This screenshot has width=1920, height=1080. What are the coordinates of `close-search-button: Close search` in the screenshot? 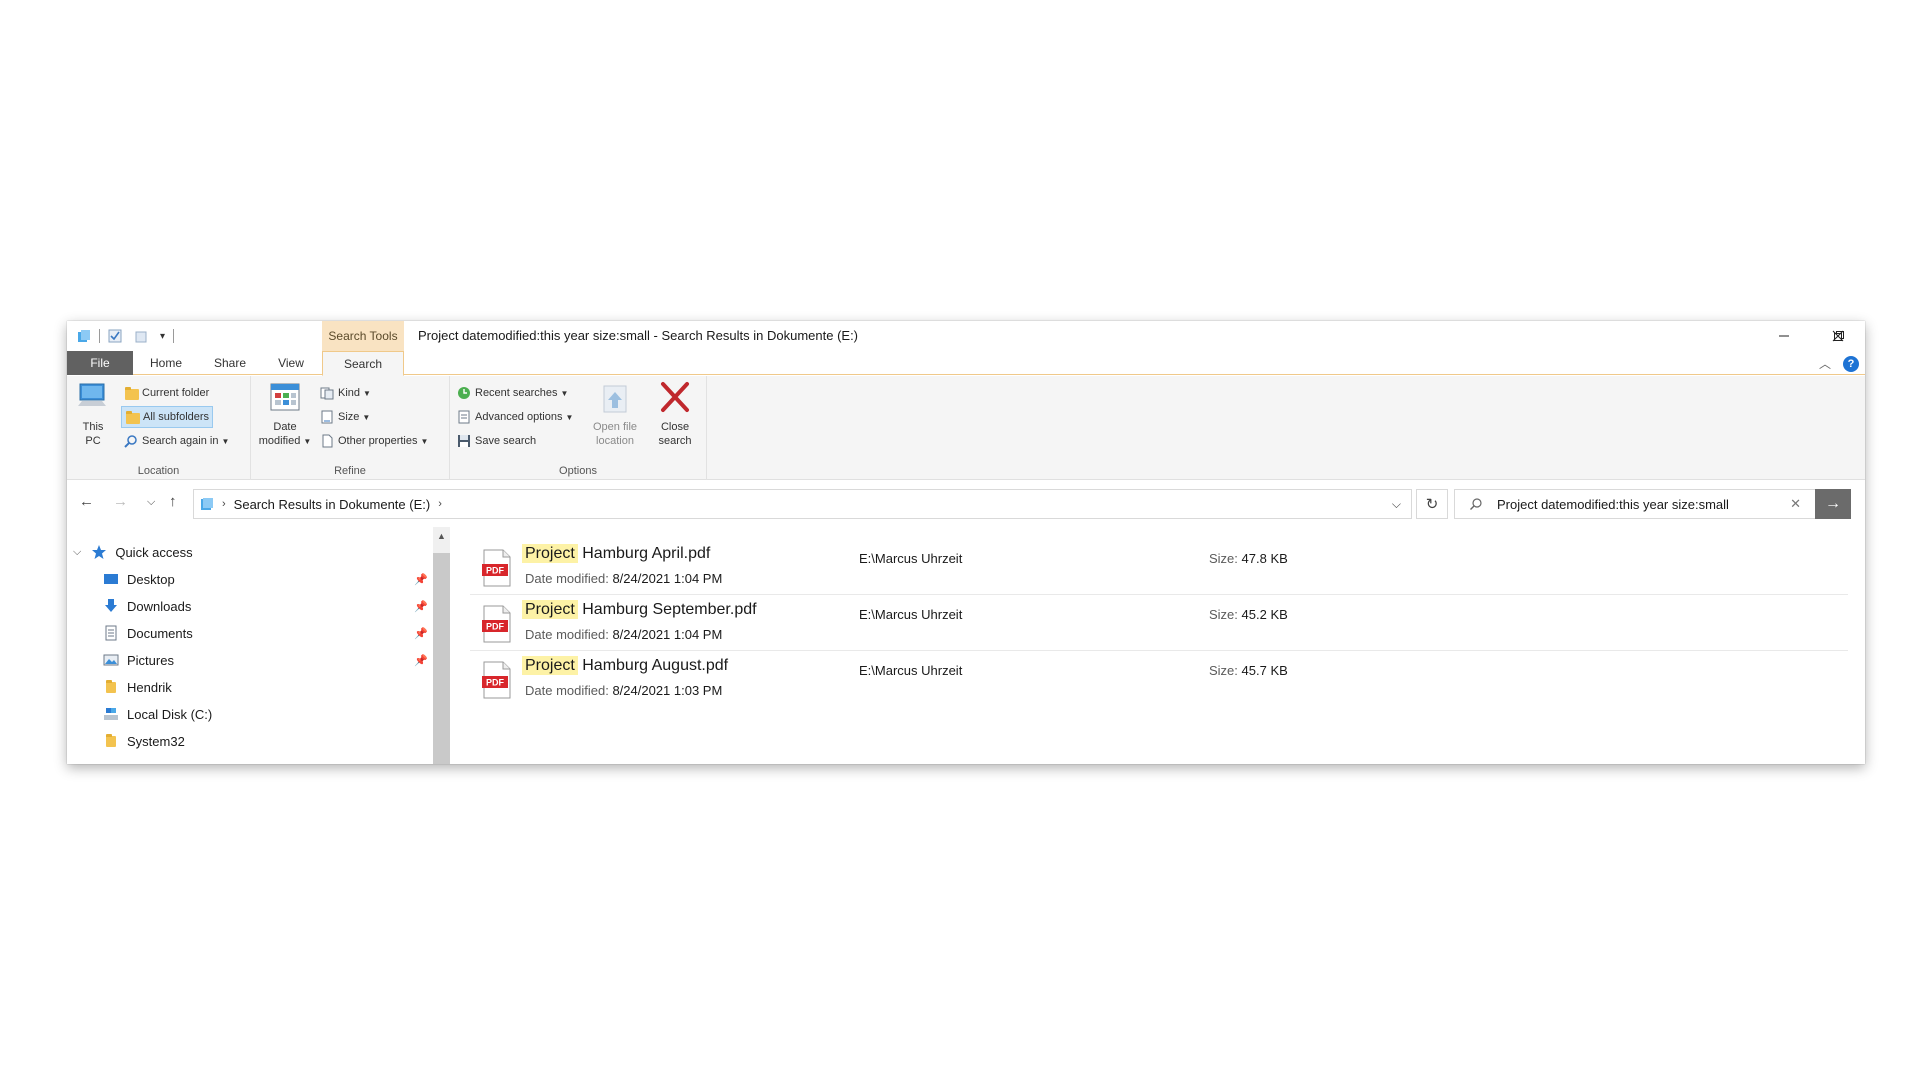 It's located at (675, 414).